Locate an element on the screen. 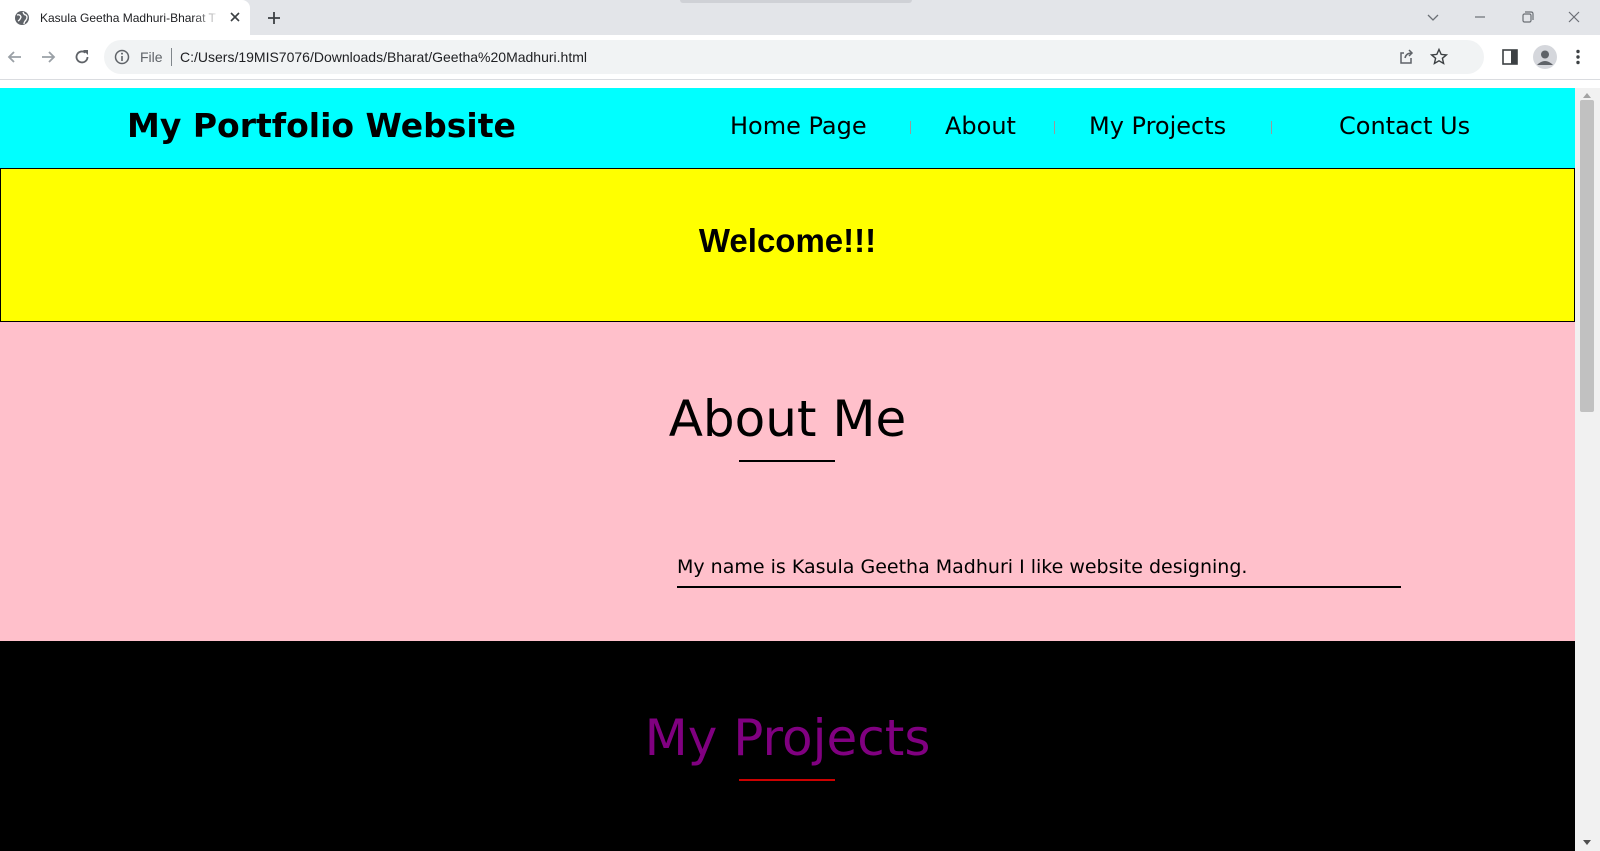 The image size is (1600, 851). welcome-heading: Welcome!!! is located at coordinates (787, 240).